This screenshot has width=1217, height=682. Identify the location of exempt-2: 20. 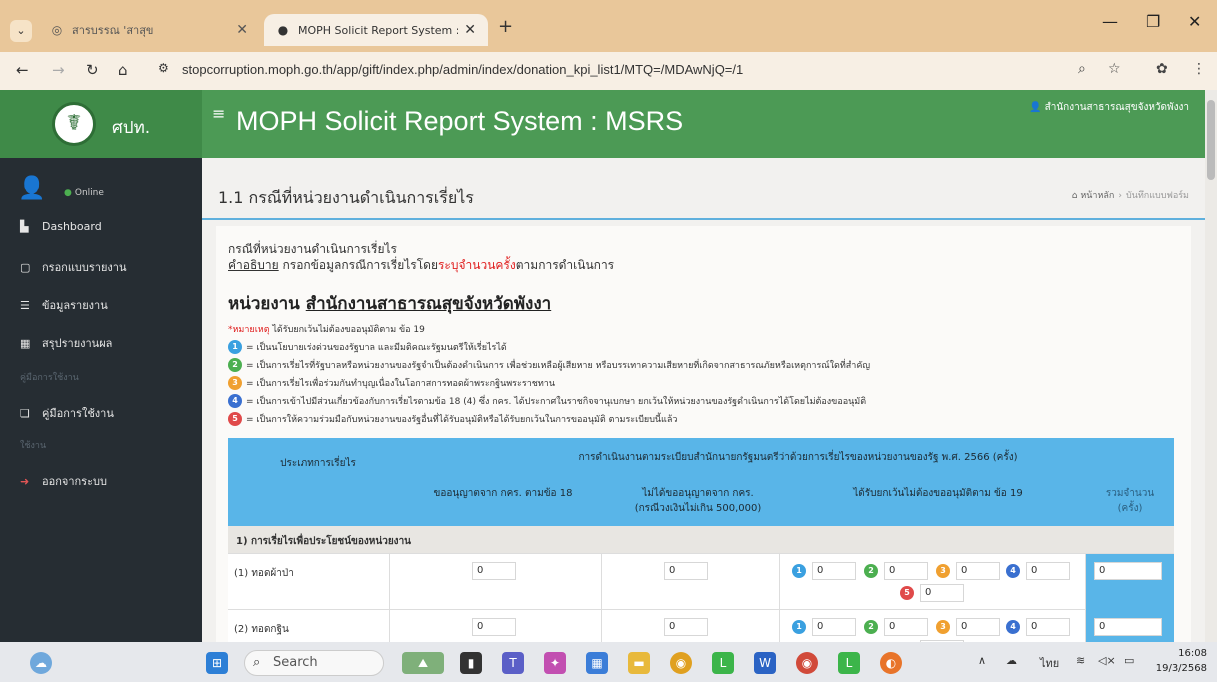
(896, 571).